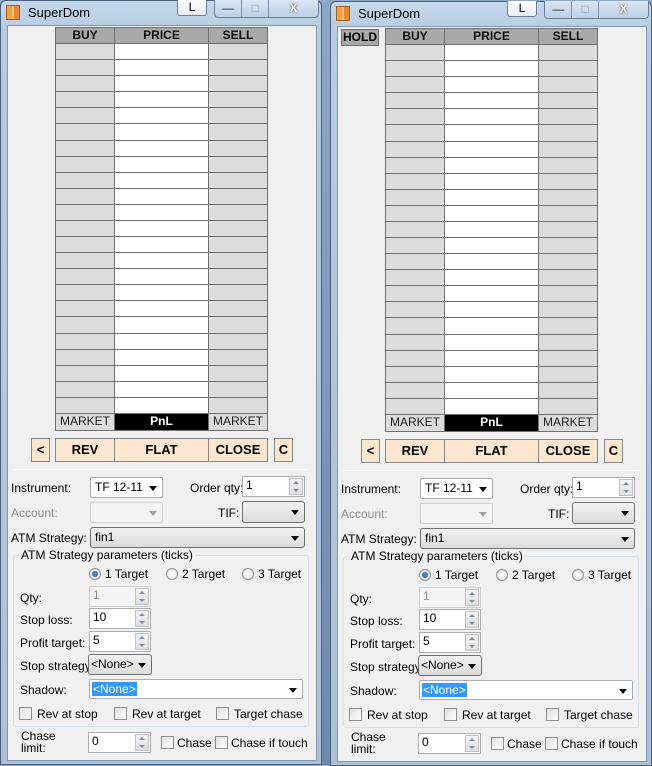 This screenshot has height=766, width=652. What do you see at coordinates (85, 450) in the screenshot?
I see `rev-button: REV` at bounding box center [85, 450].